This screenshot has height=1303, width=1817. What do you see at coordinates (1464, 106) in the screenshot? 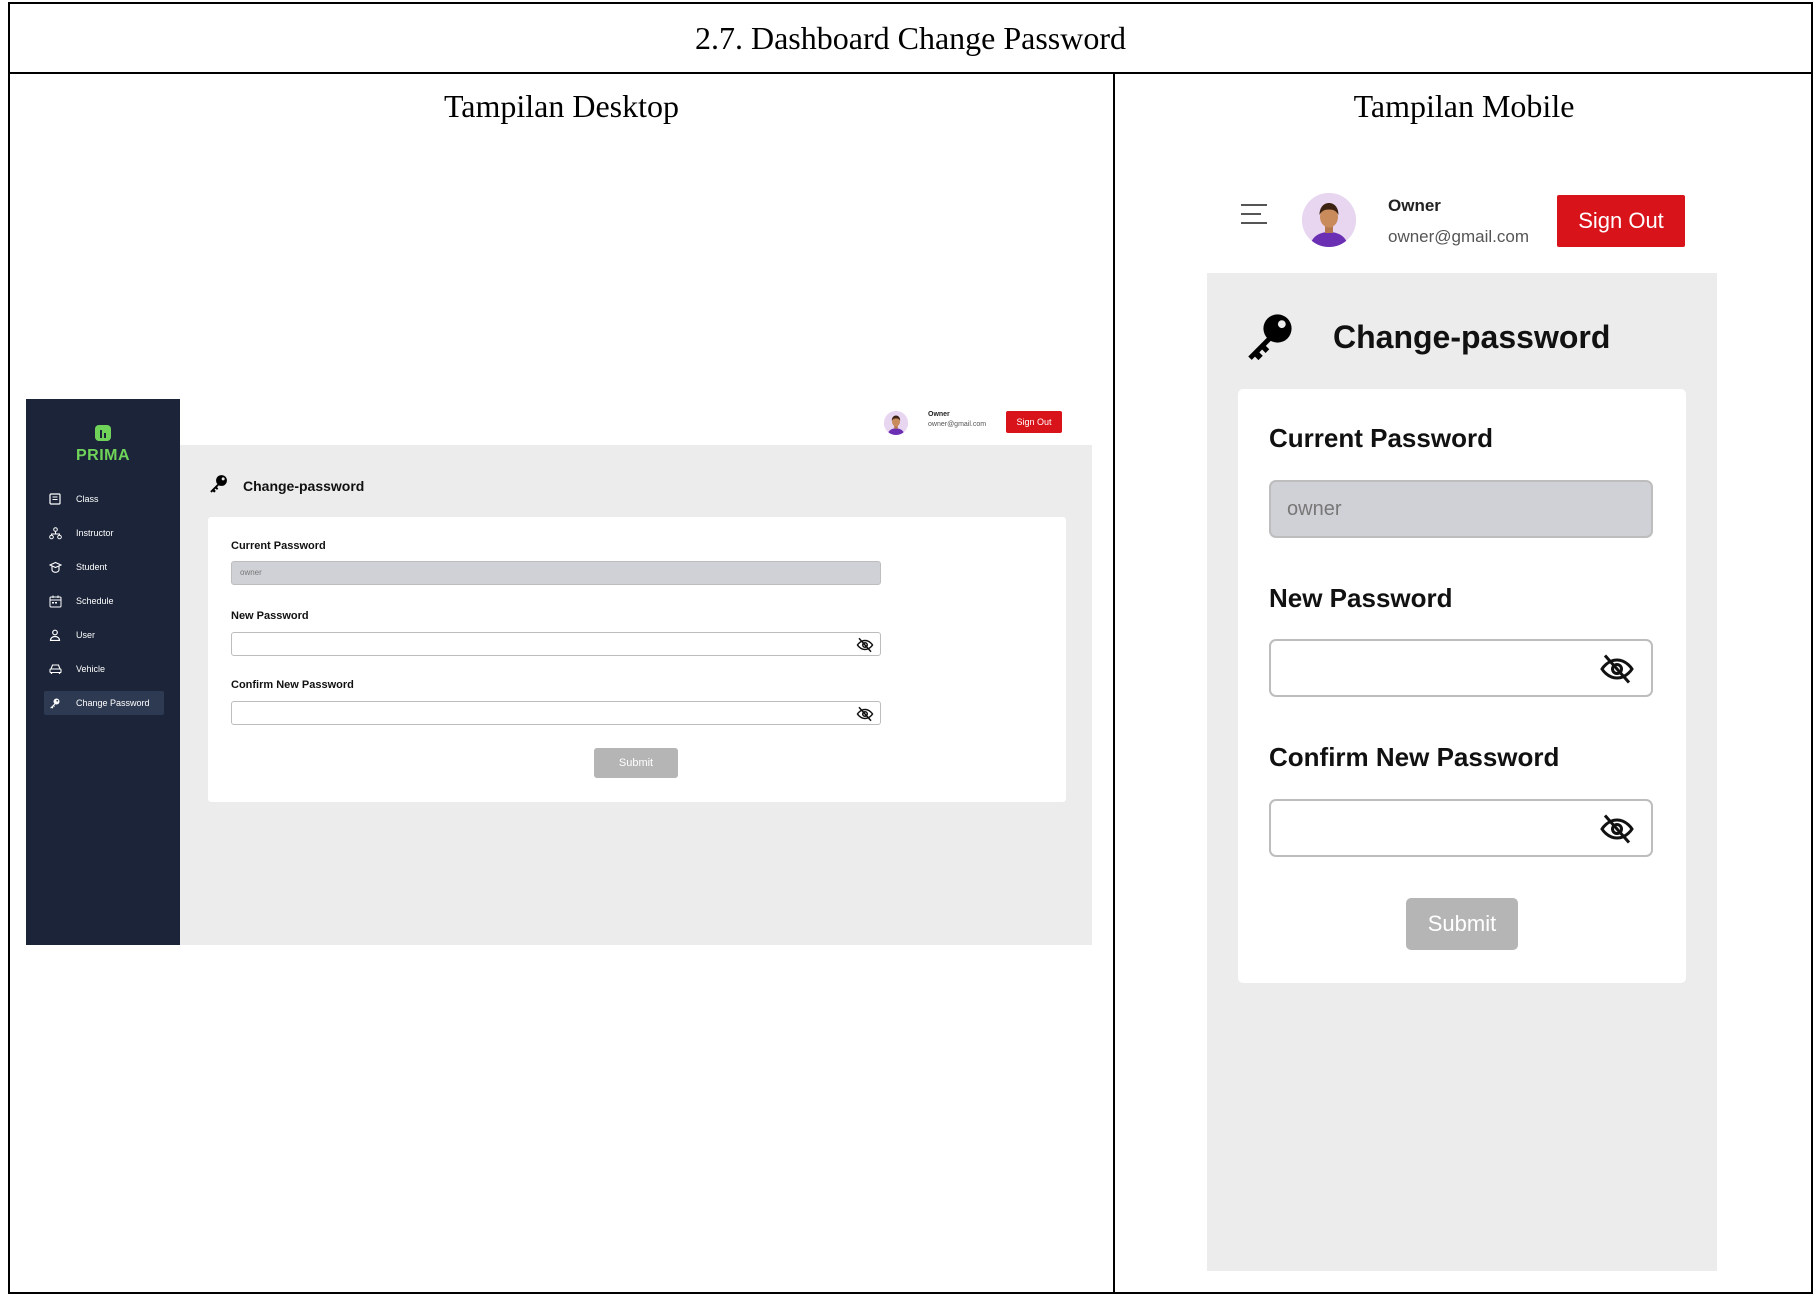
I see `mobile-heading: Tampilan Mobile` at bounding box center [1464, 106].